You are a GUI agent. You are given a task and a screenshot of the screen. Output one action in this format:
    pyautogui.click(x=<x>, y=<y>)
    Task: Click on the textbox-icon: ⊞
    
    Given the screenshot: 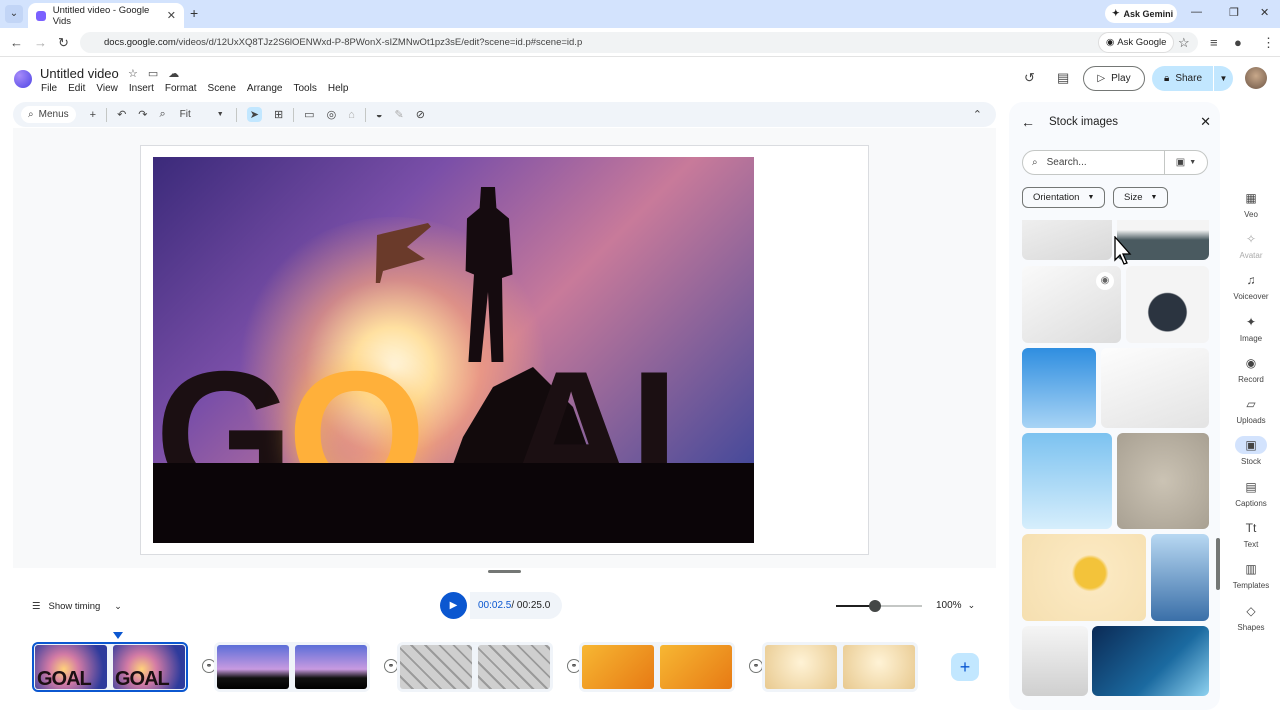 What is the action you would take?
    pyautogui.click(x=278, y=114)
    